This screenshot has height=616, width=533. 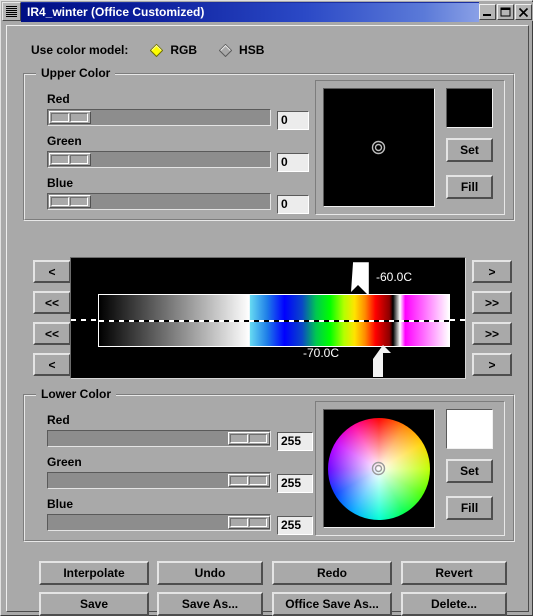 I want to click on nav-right-double-bottom: >>, so click(x=492, y=333).